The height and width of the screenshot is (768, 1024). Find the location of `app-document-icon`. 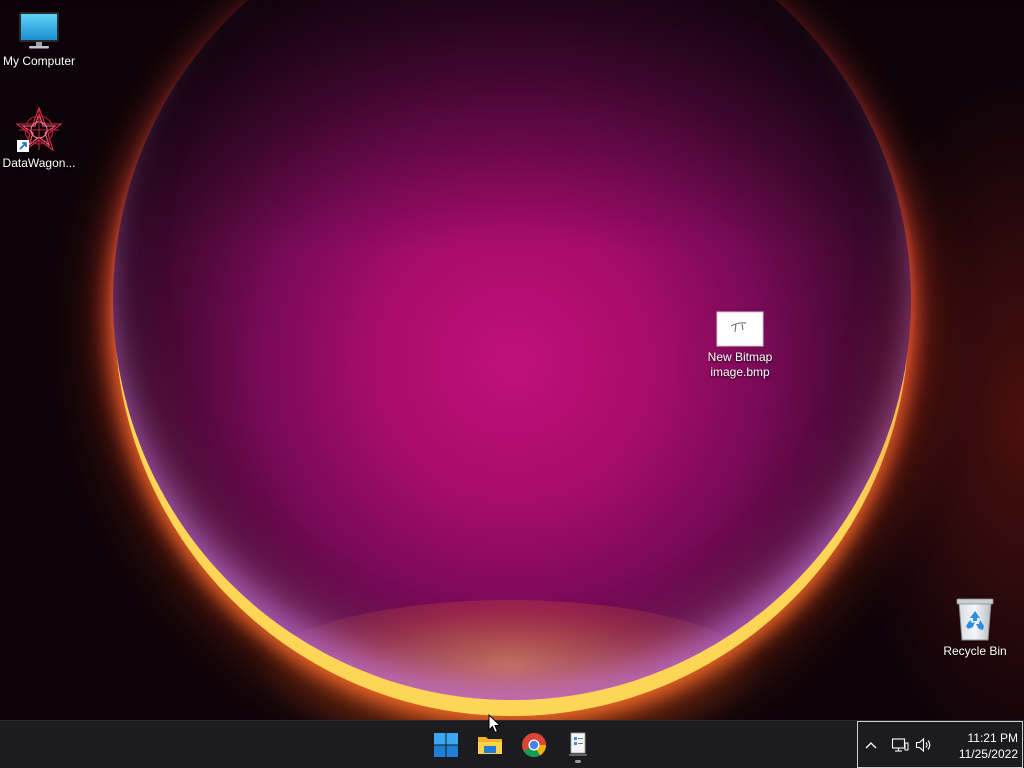

app-document-icon is located at coordinates (578, 744).